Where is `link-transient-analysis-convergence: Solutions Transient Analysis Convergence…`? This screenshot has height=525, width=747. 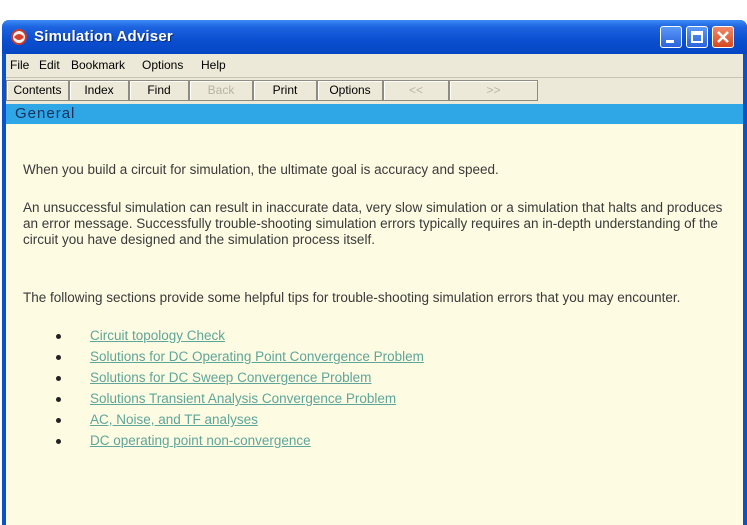
link-transient-analysis-convergence: Solutions Transient Analysis Convergence… is located at coordinates (243, 399).